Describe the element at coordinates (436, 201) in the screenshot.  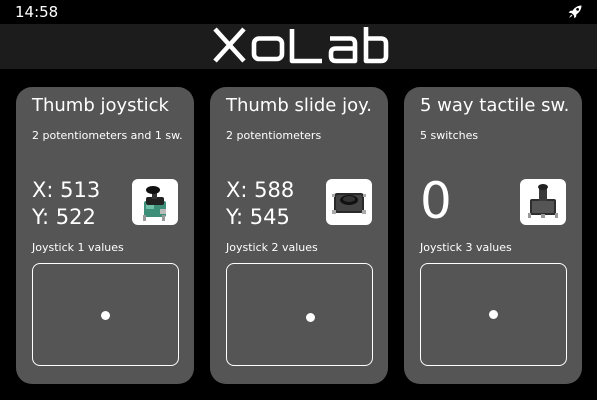
I see `switch-value: 0` at that location.